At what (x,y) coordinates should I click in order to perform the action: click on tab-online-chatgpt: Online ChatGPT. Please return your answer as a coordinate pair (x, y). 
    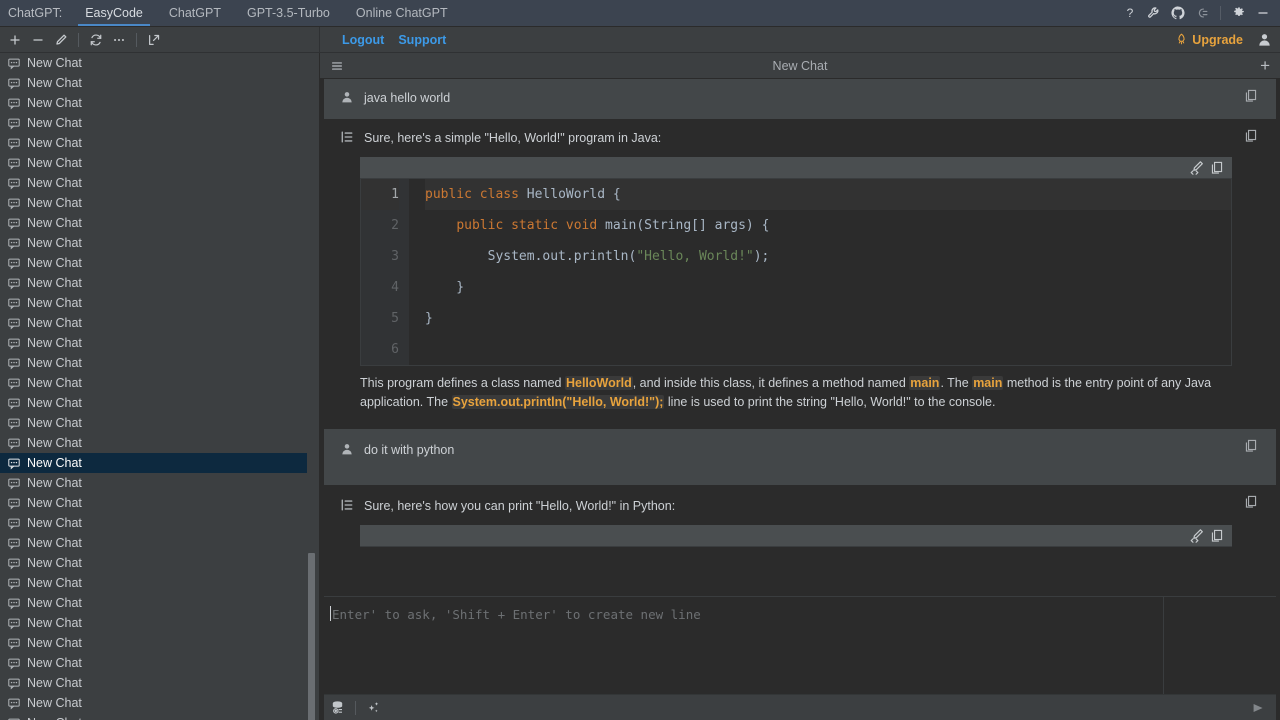
    Looking at the image, I should click on (402, 13).